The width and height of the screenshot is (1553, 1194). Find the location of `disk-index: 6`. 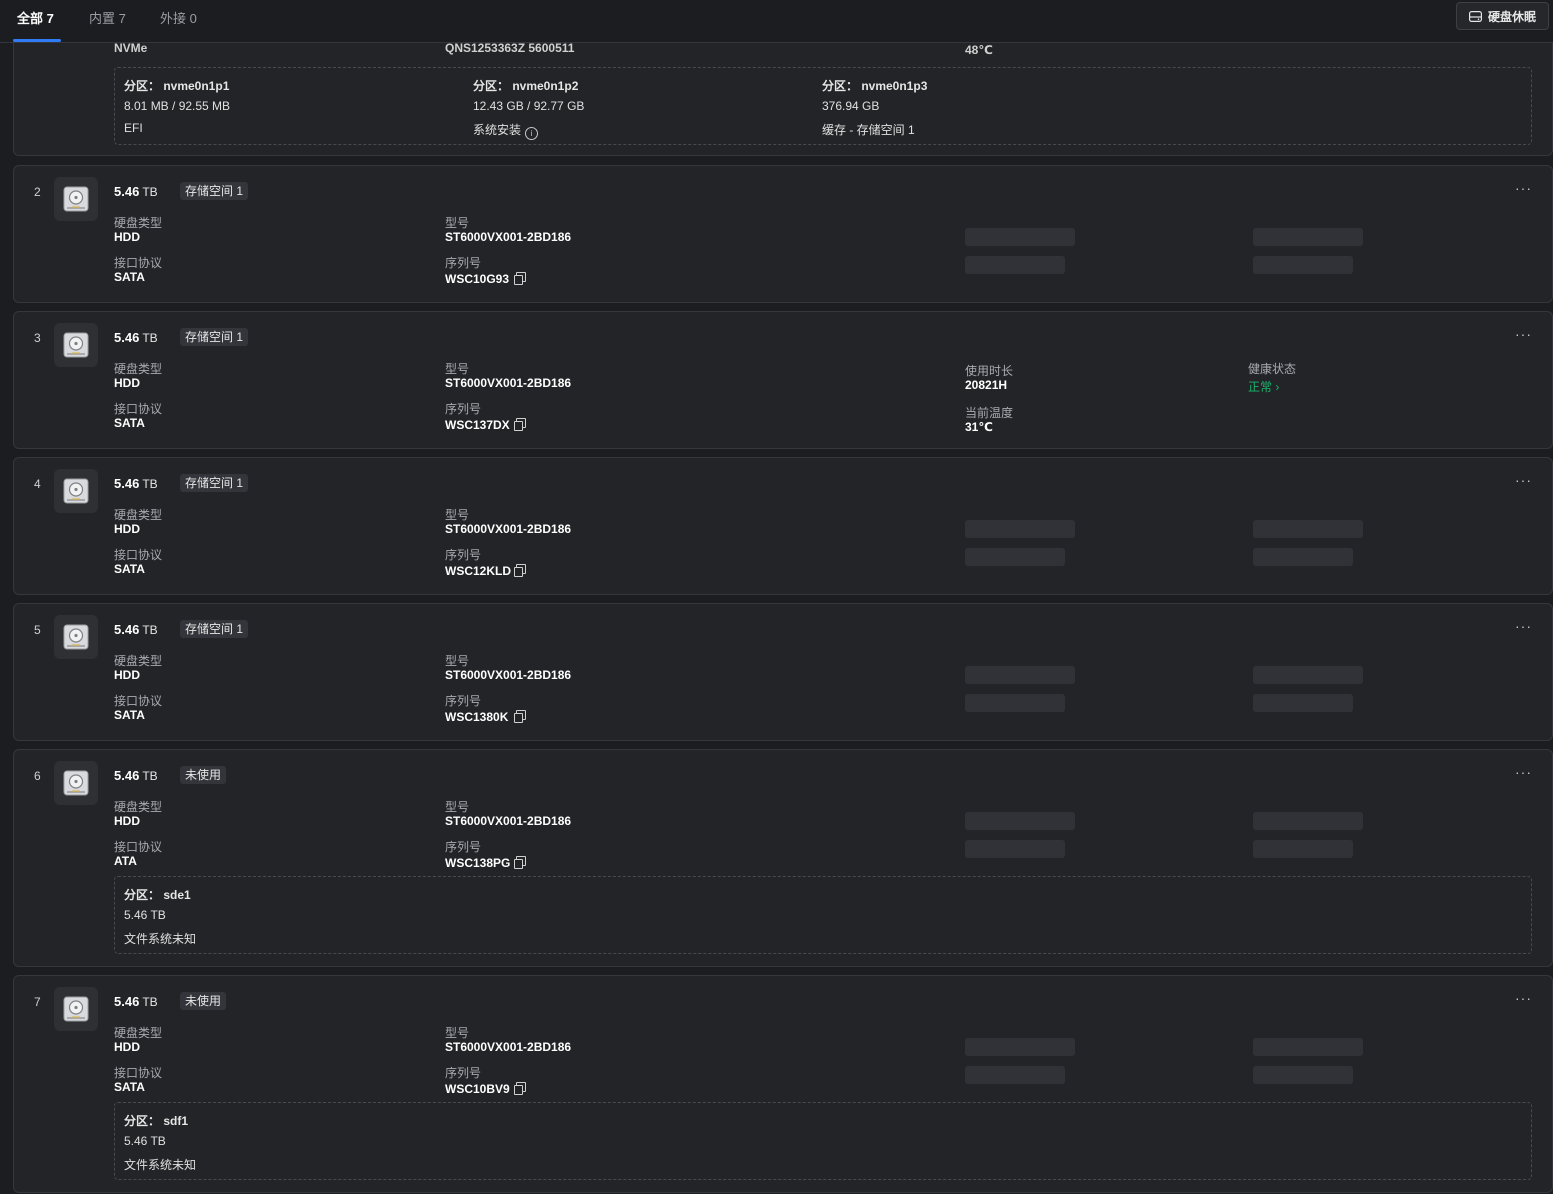

disk-index: 6 is located at coordinates (37, 776).